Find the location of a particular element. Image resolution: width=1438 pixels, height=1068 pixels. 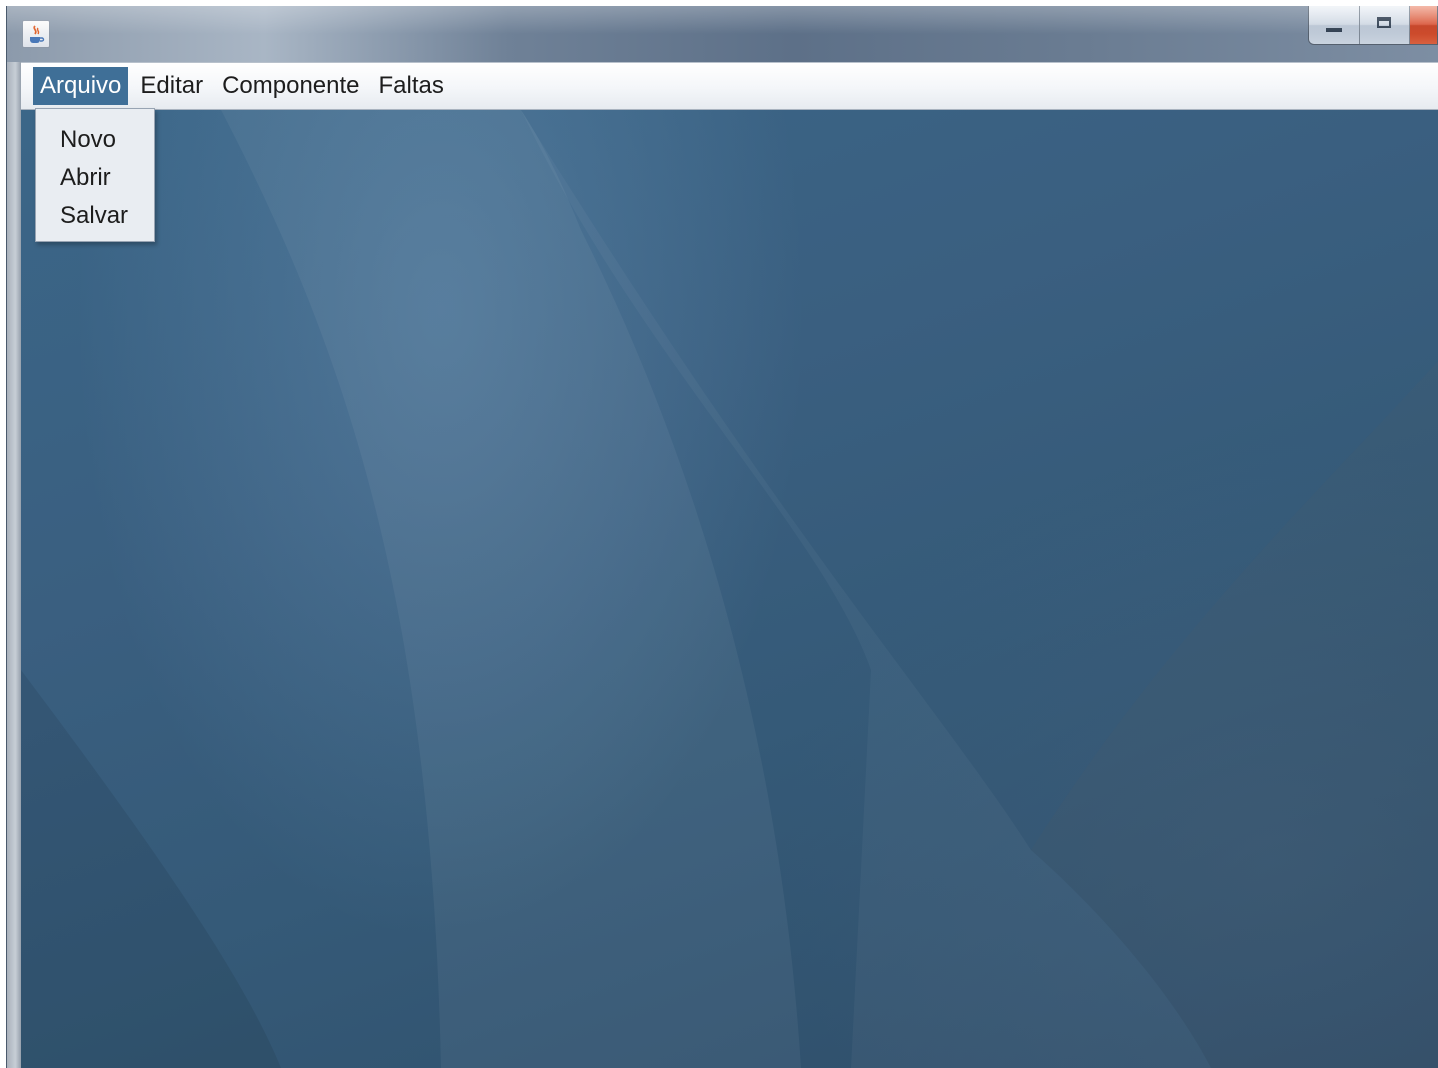

maximize-button is located at coordinates (1384, 25).